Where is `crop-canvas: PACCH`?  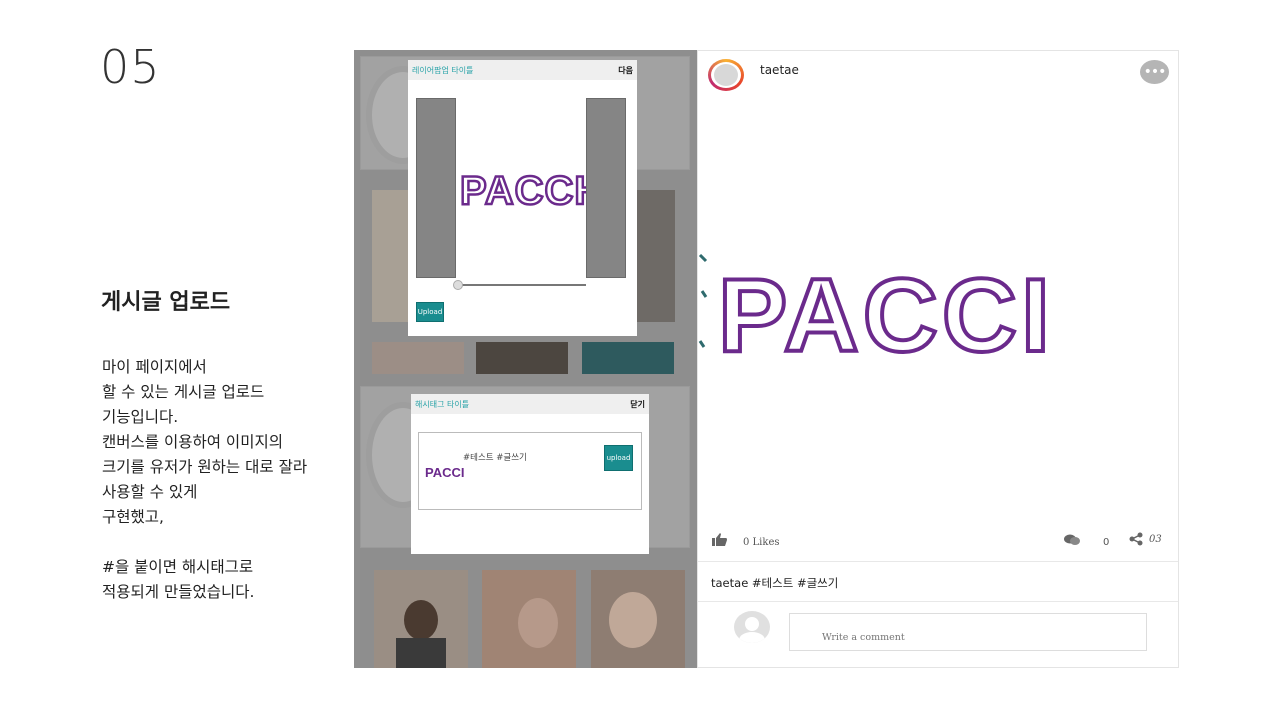
crop-canvas: PACCH is located at coordinates (521, 188).